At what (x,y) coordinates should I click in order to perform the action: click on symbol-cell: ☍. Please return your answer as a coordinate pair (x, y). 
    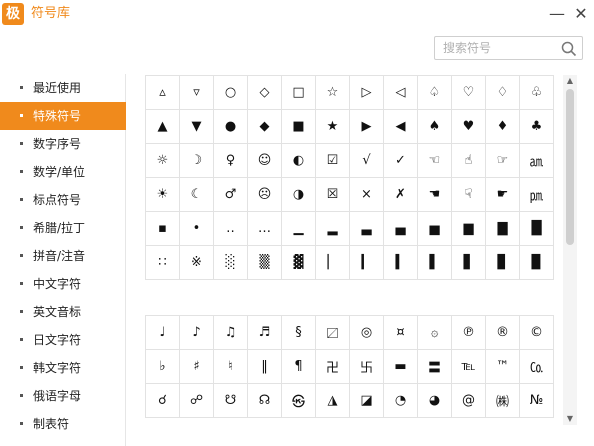
    Looking at the image, I should click on (196, 400).